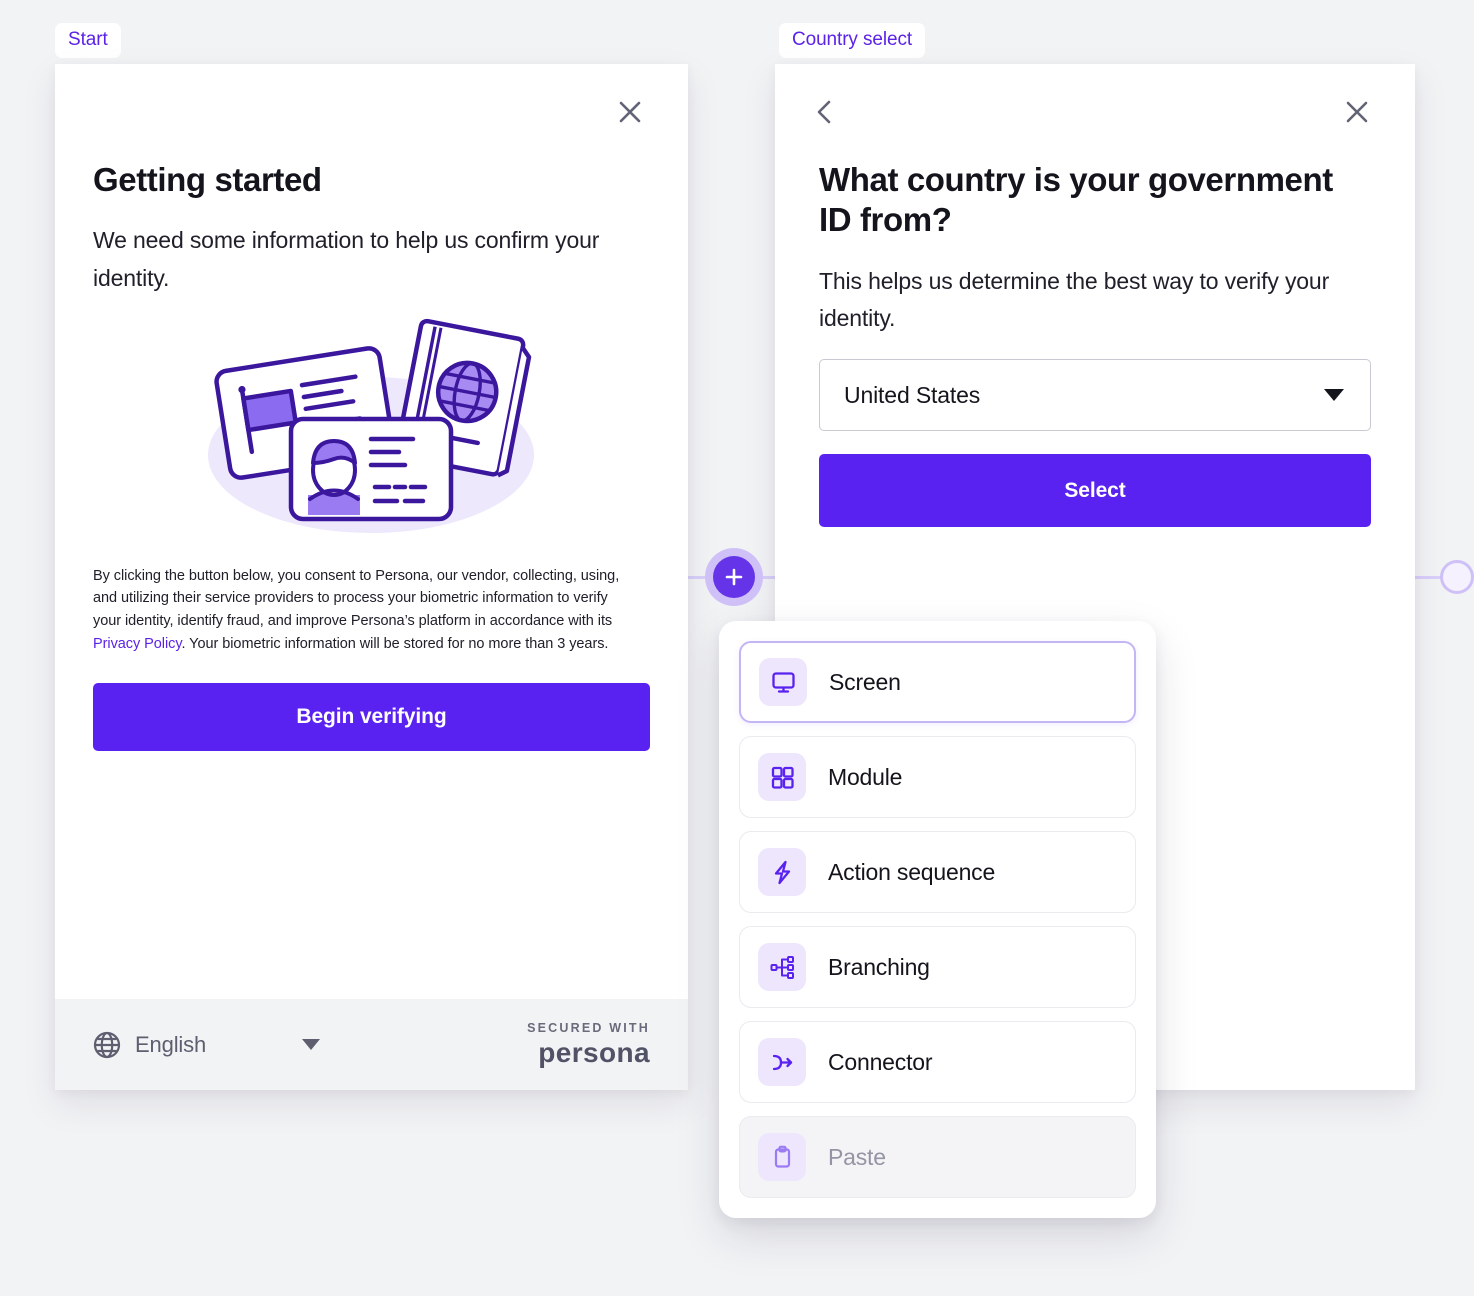  What do you see at coordinates (912, 394) in the screenshot?
I see `country-select-value: United States` at bounding box center [912, 394].